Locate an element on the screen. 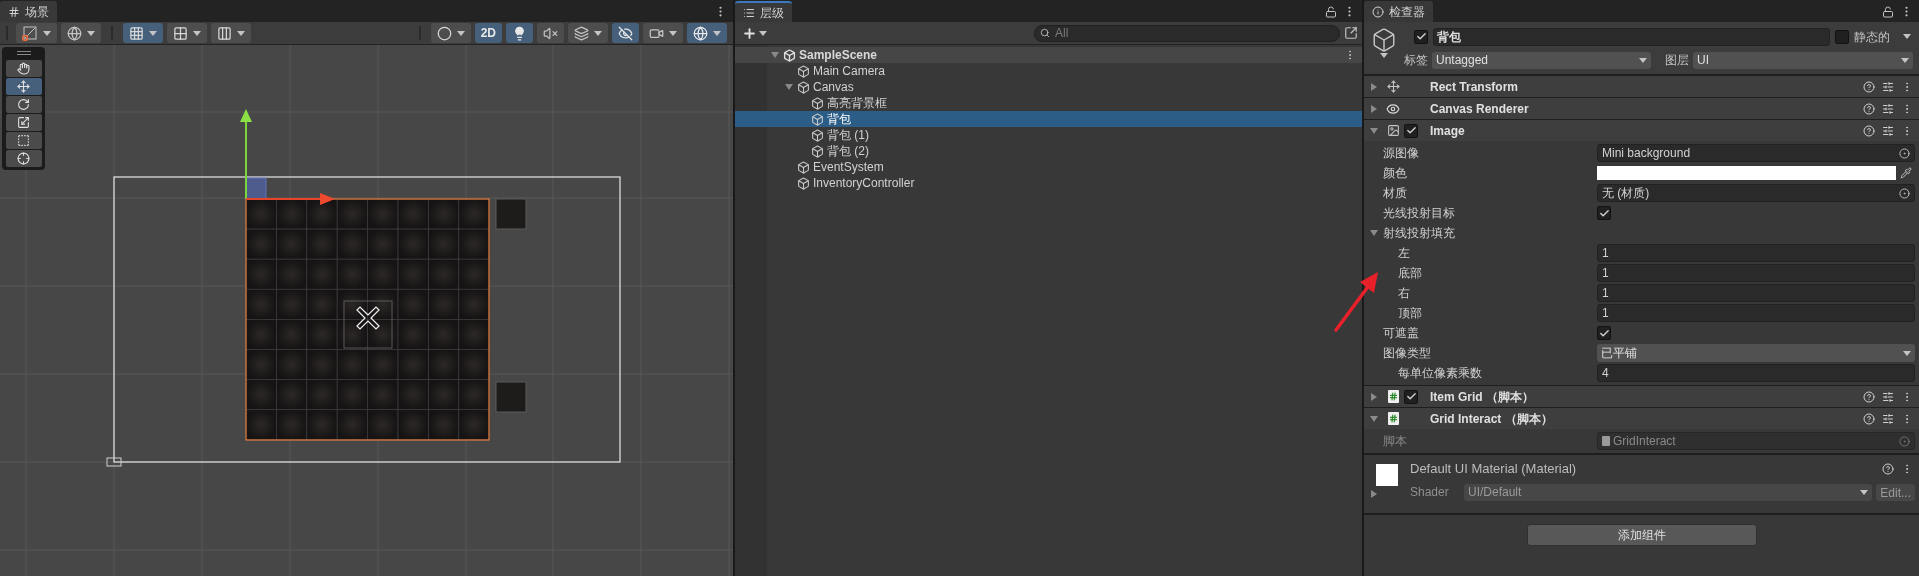  scene-tab-icon is located at coordinates (14, 11).